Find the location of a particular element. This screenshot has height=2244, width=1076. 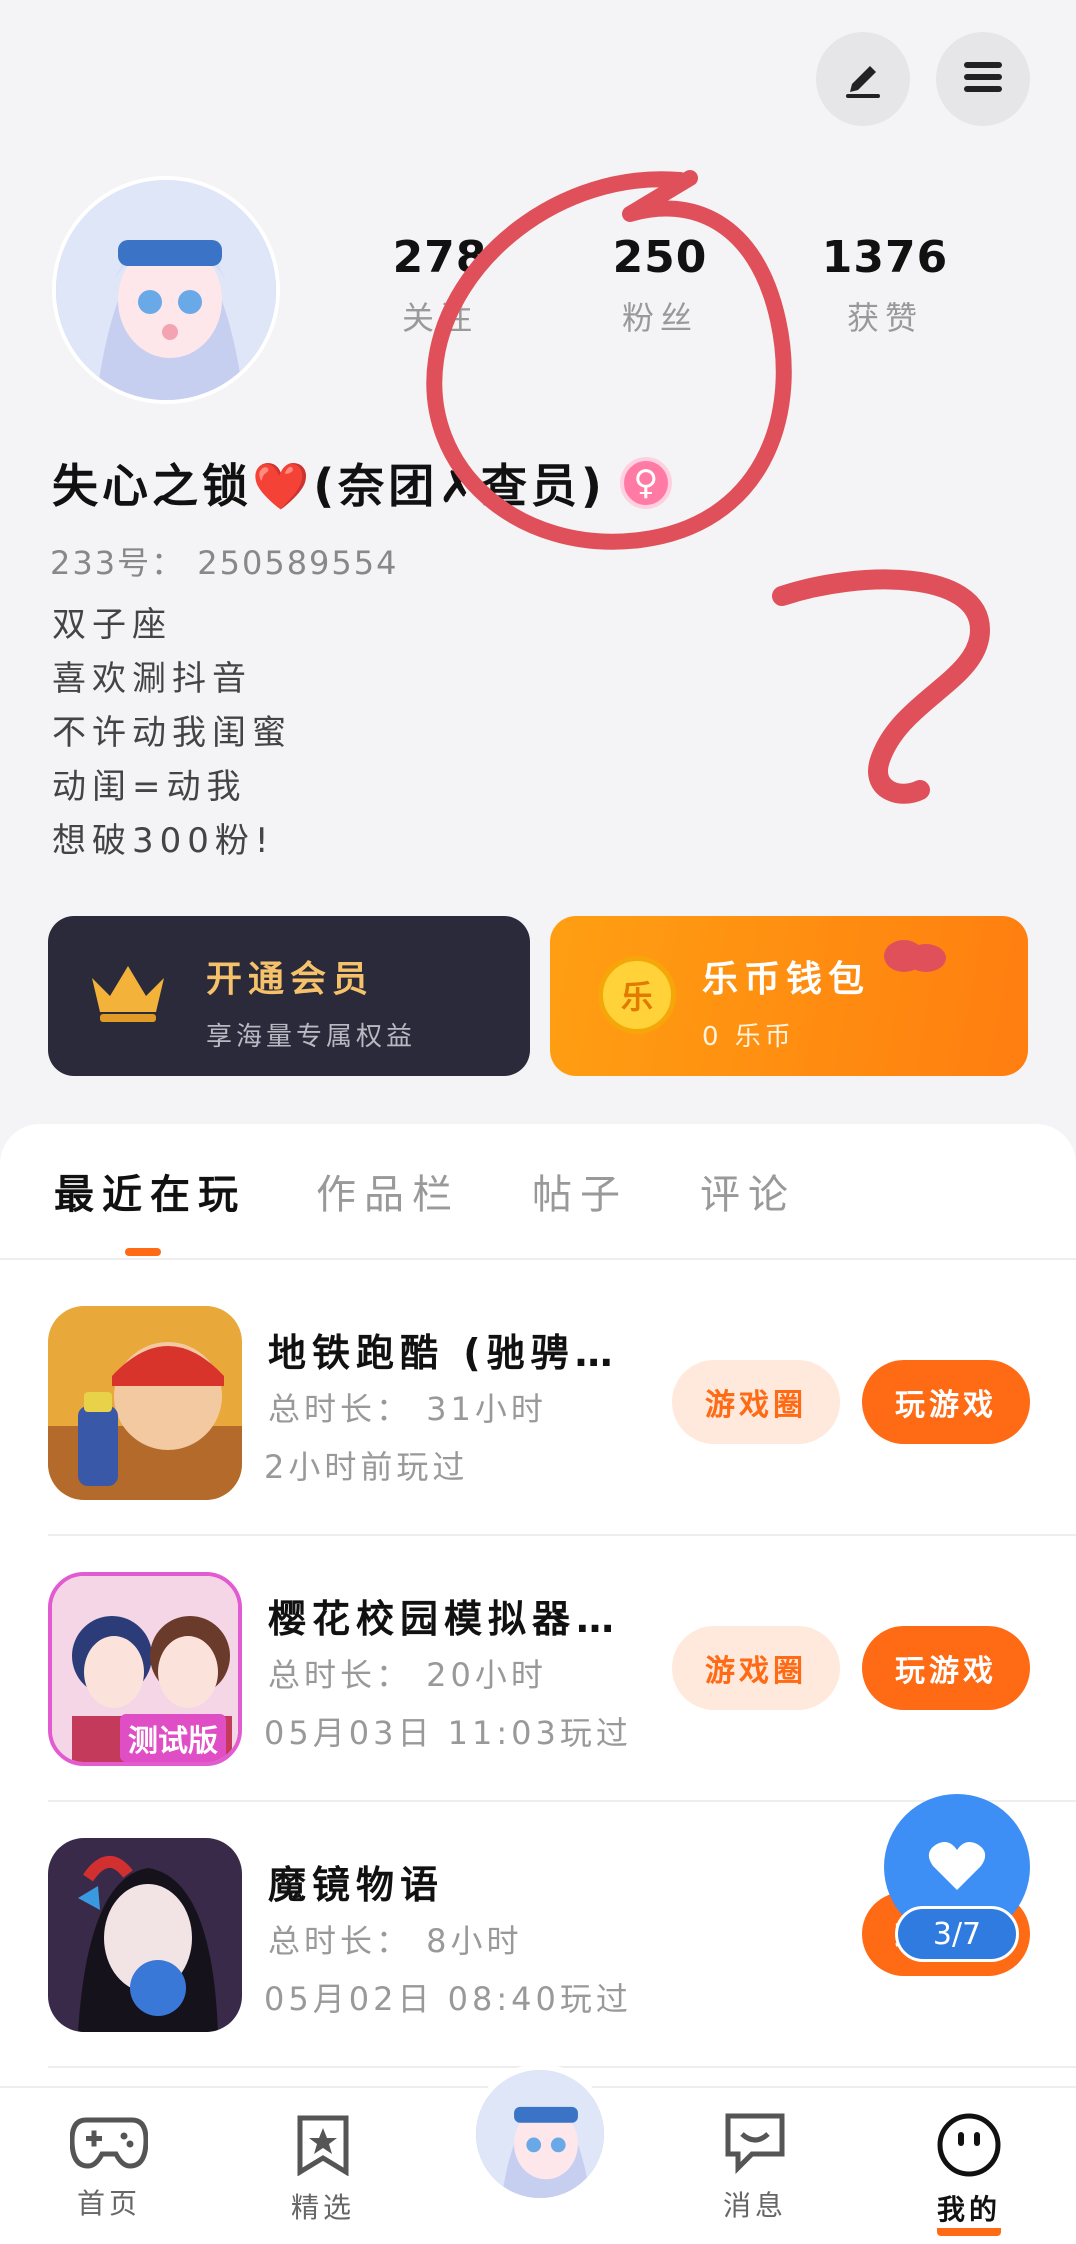

stat-label: 粉丝 is located at coordinates (659, 318).